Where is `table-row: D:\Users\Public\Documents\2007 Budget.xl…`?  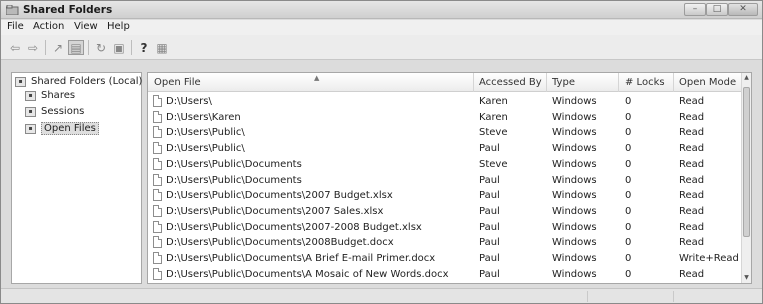 table-row: D:\Users\Public\Documents\2007 Budget.xl… is located at coordinates (449, 195).